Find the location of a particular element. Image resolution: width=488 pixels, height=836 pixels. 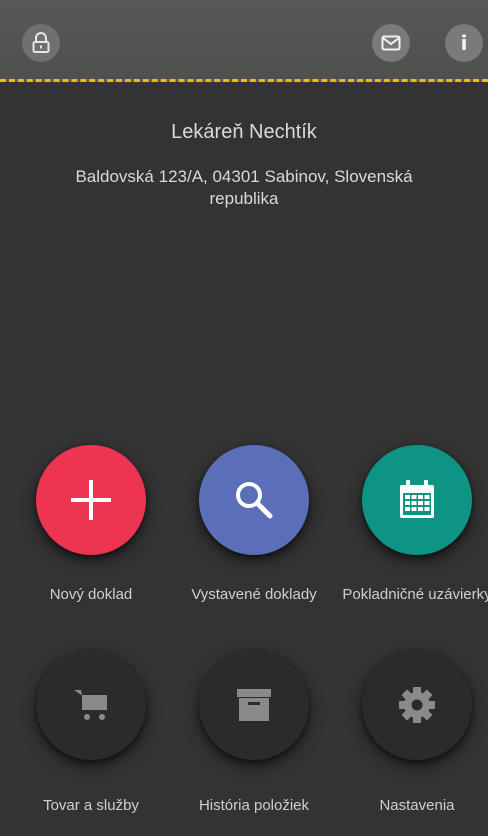

settings-tile: Nastavenia is located at coordinates (412, 733).